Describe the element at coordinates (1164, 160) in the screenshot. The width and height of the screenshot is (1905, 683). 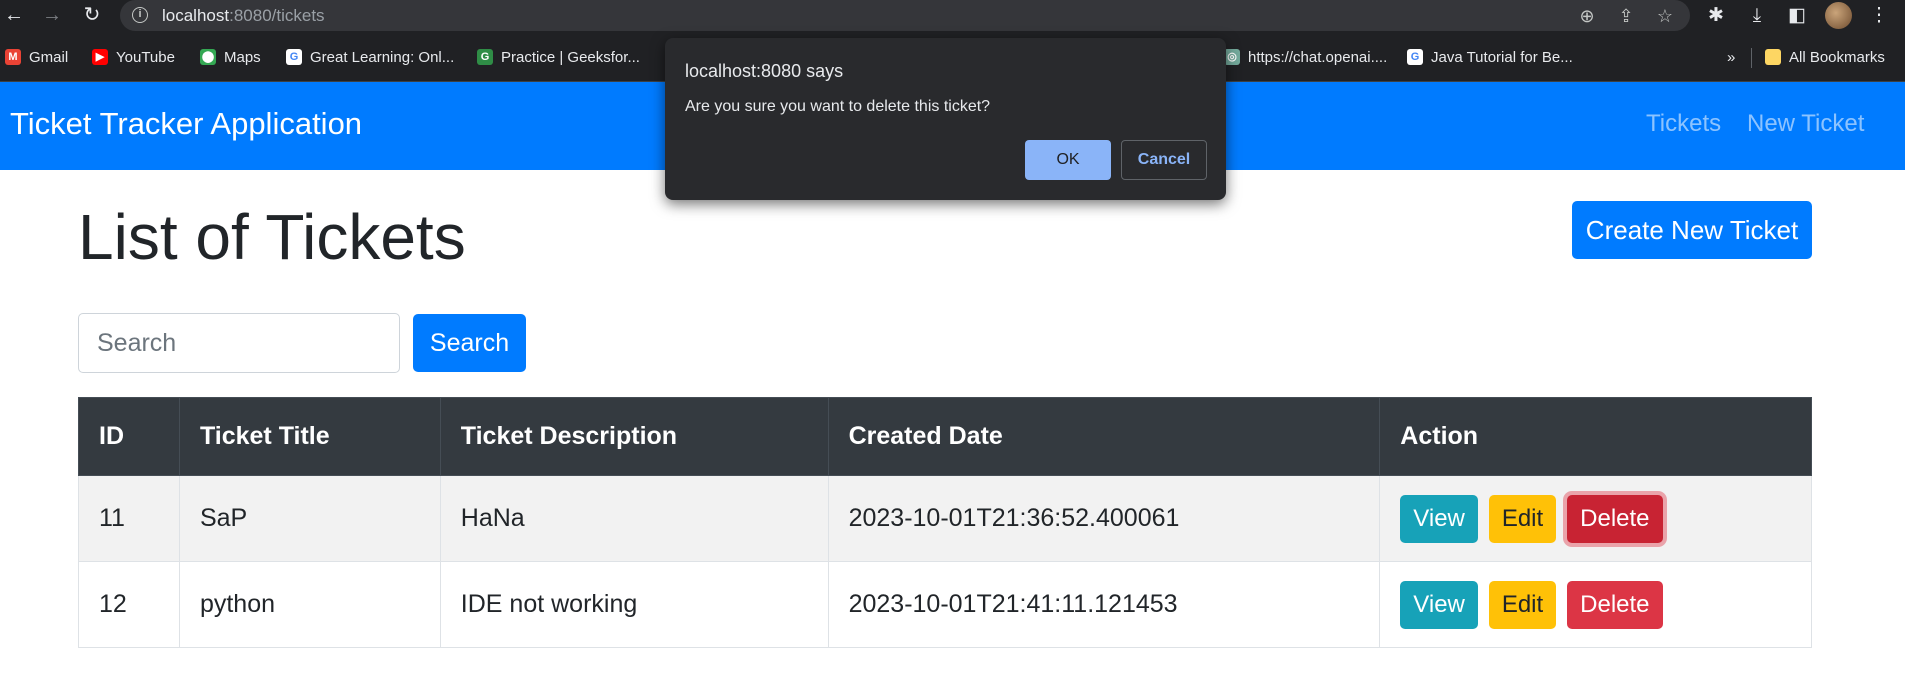
I see `dialog-cancel-button: Cancel` at that location.